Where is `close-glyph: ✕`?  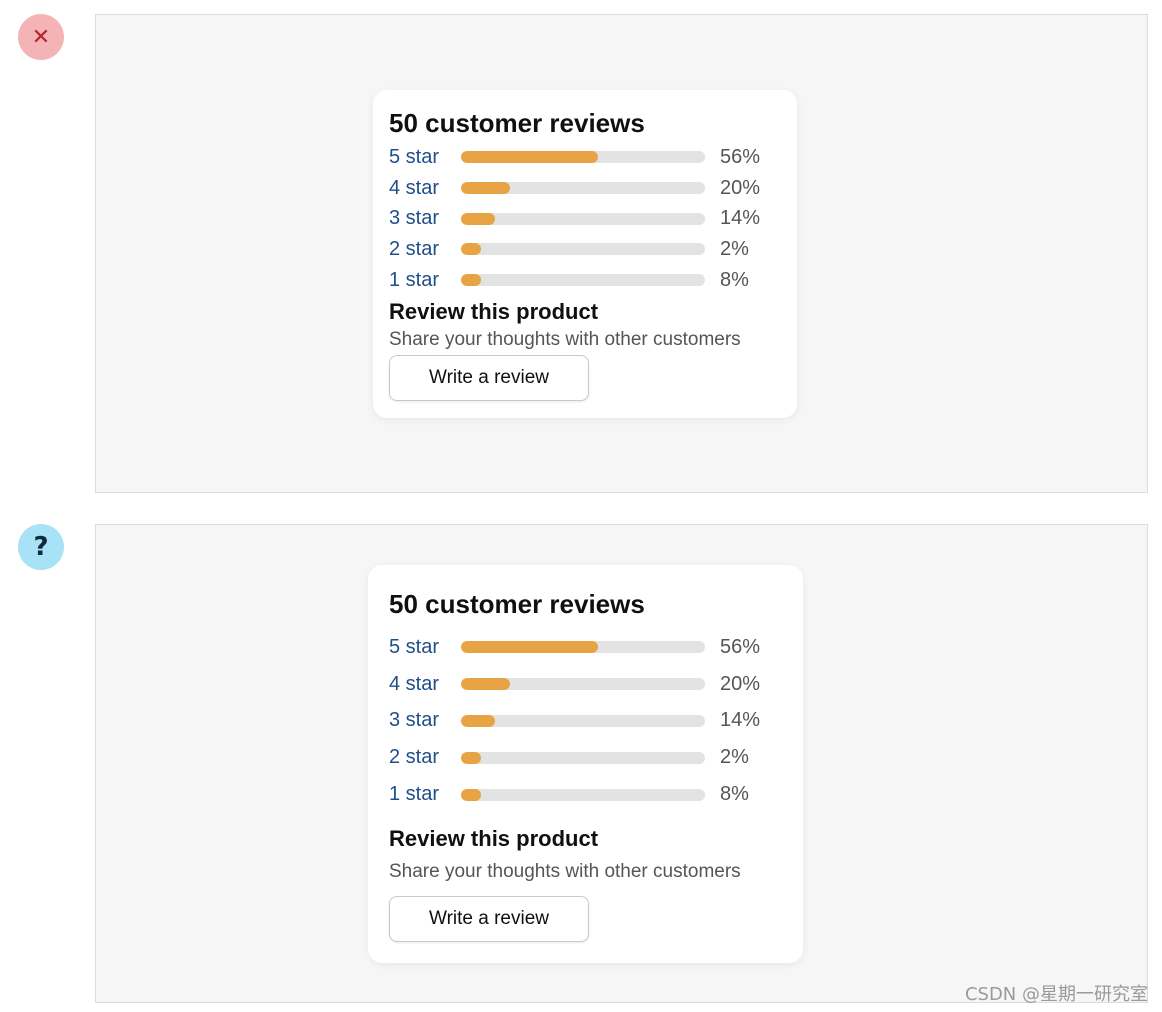 close-glyph: ✕ is located at coordinates (41, 37).